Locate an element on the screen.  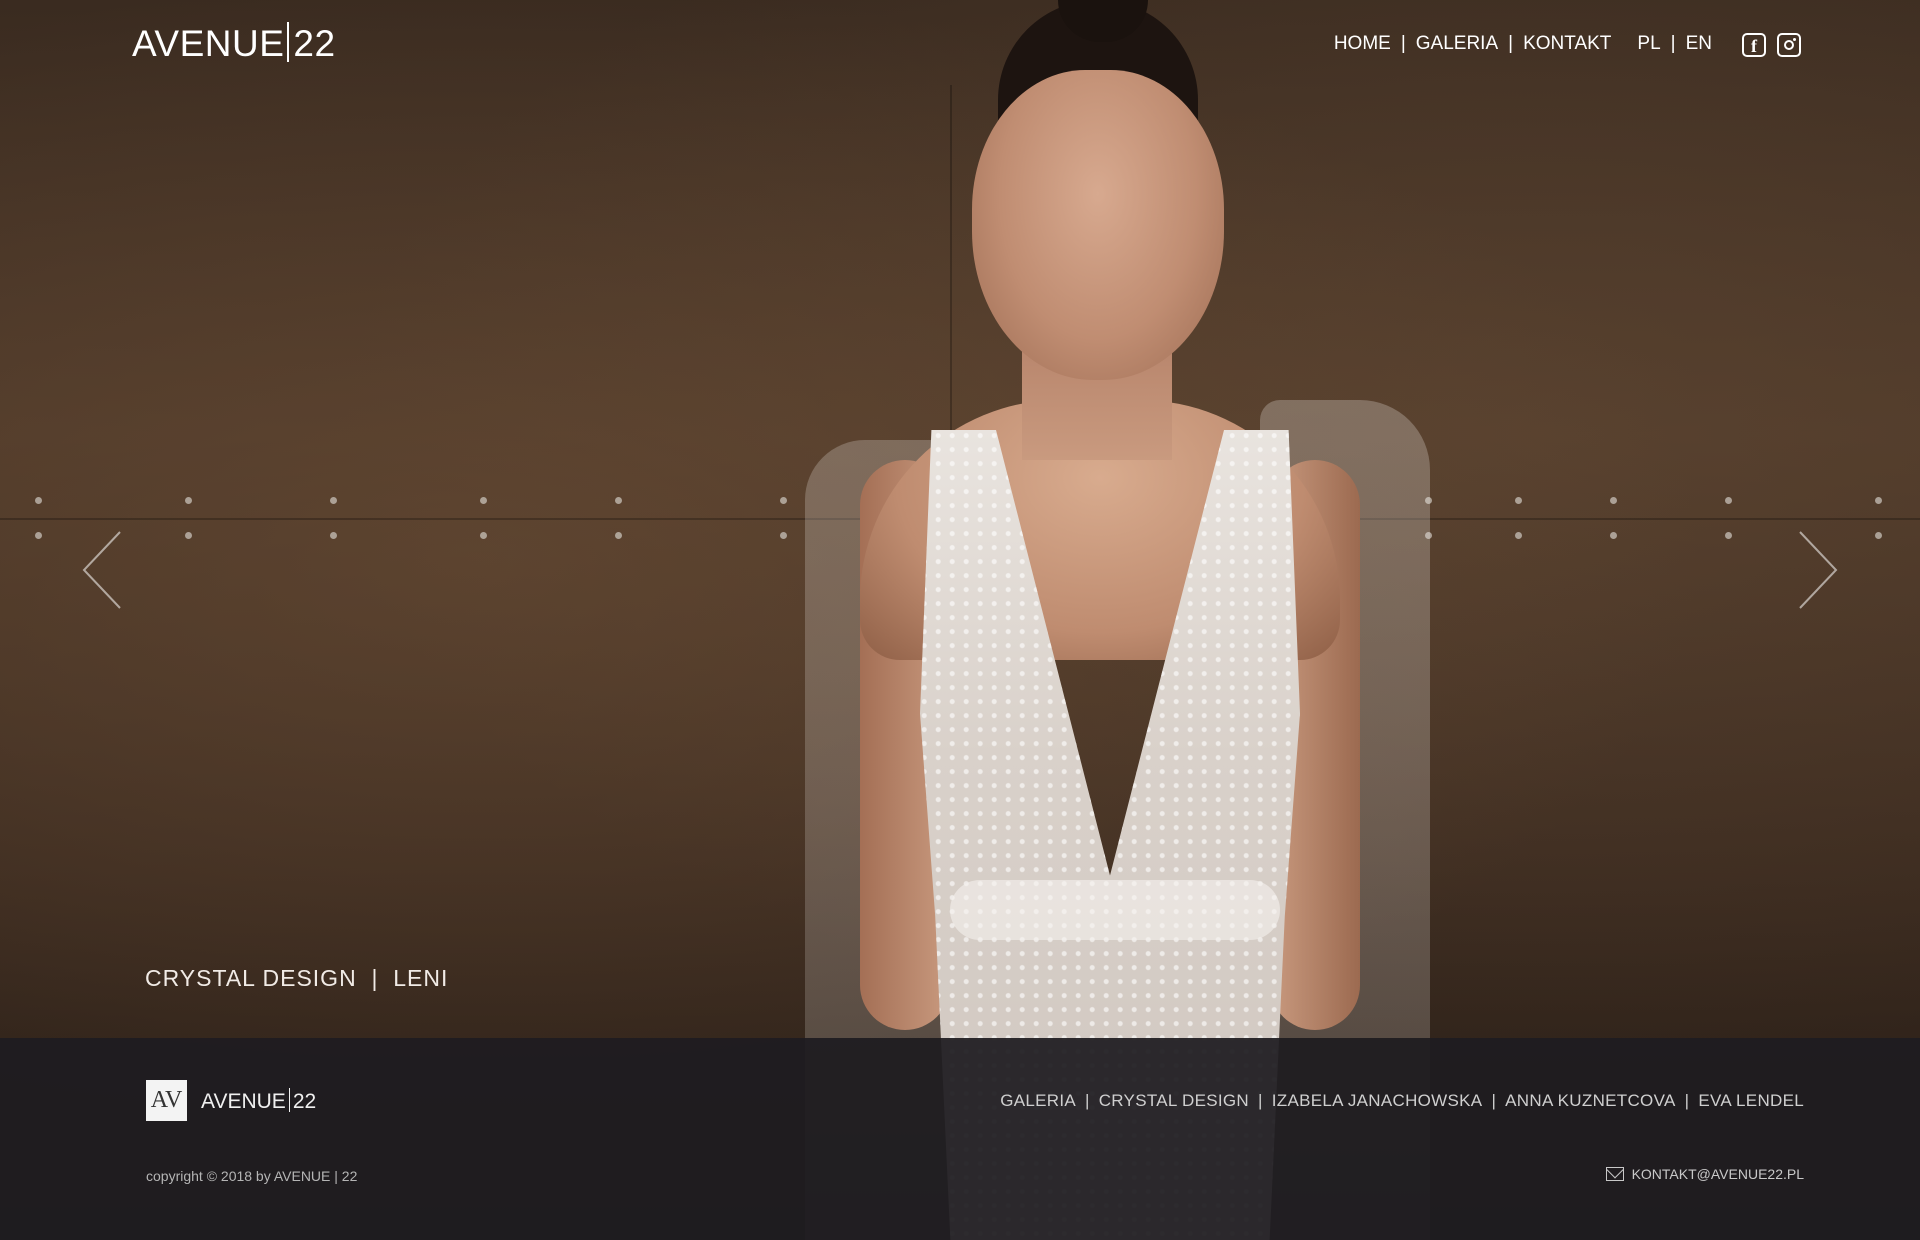
footer-link-crystal-design: CRYSTAL DESIGN is located at coordinates (1174, 1101).